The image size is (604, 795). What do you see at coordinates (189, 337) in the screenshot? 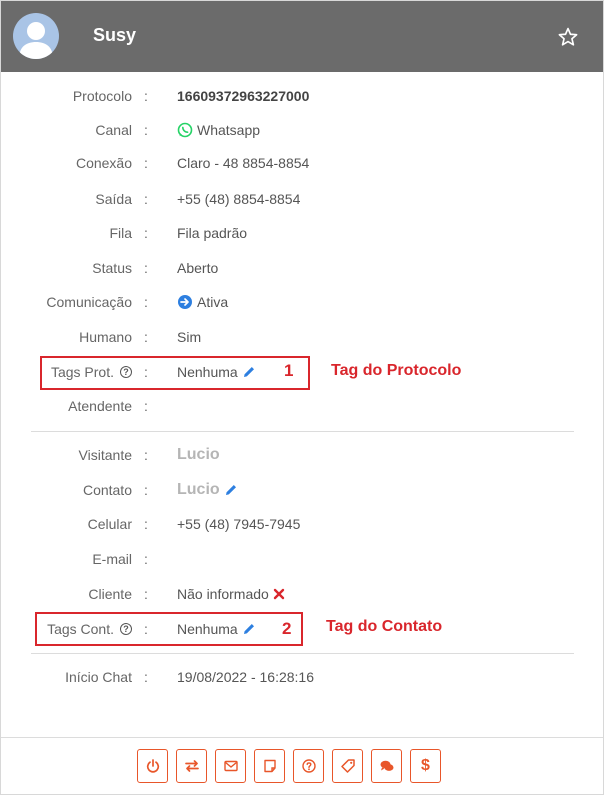
I see `humano-value: Sim` at bounding box center [189, 337].